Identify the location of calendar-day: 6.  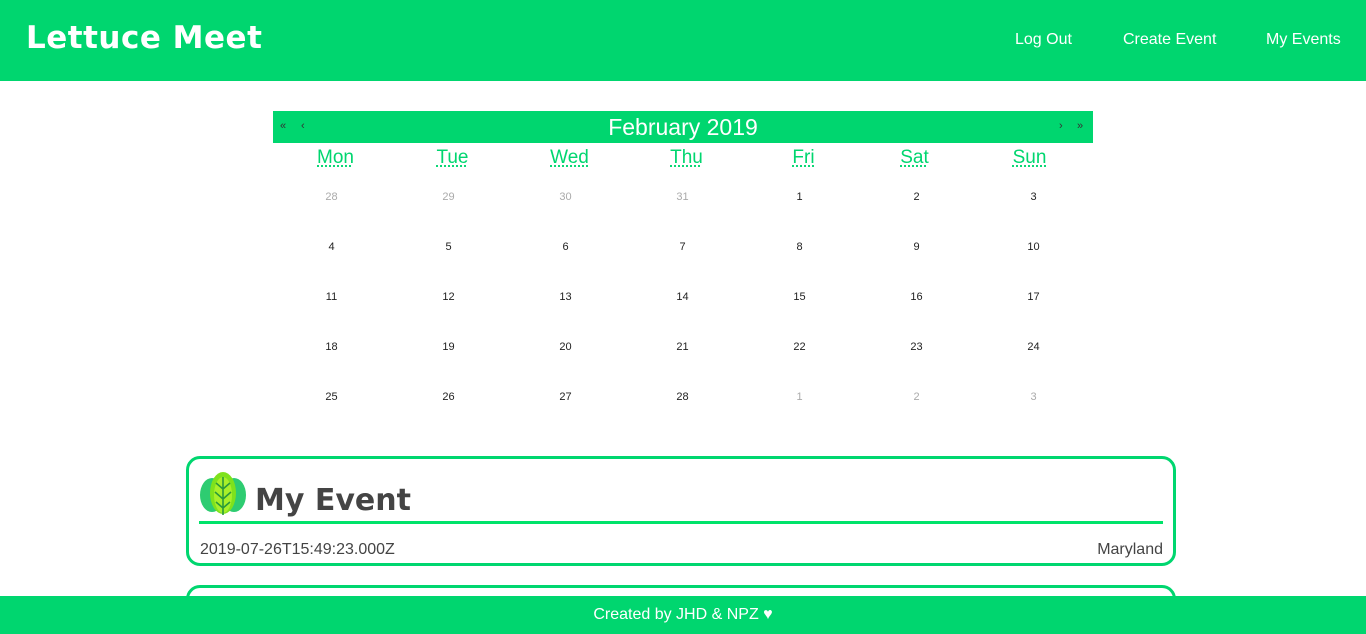
(565, 247).